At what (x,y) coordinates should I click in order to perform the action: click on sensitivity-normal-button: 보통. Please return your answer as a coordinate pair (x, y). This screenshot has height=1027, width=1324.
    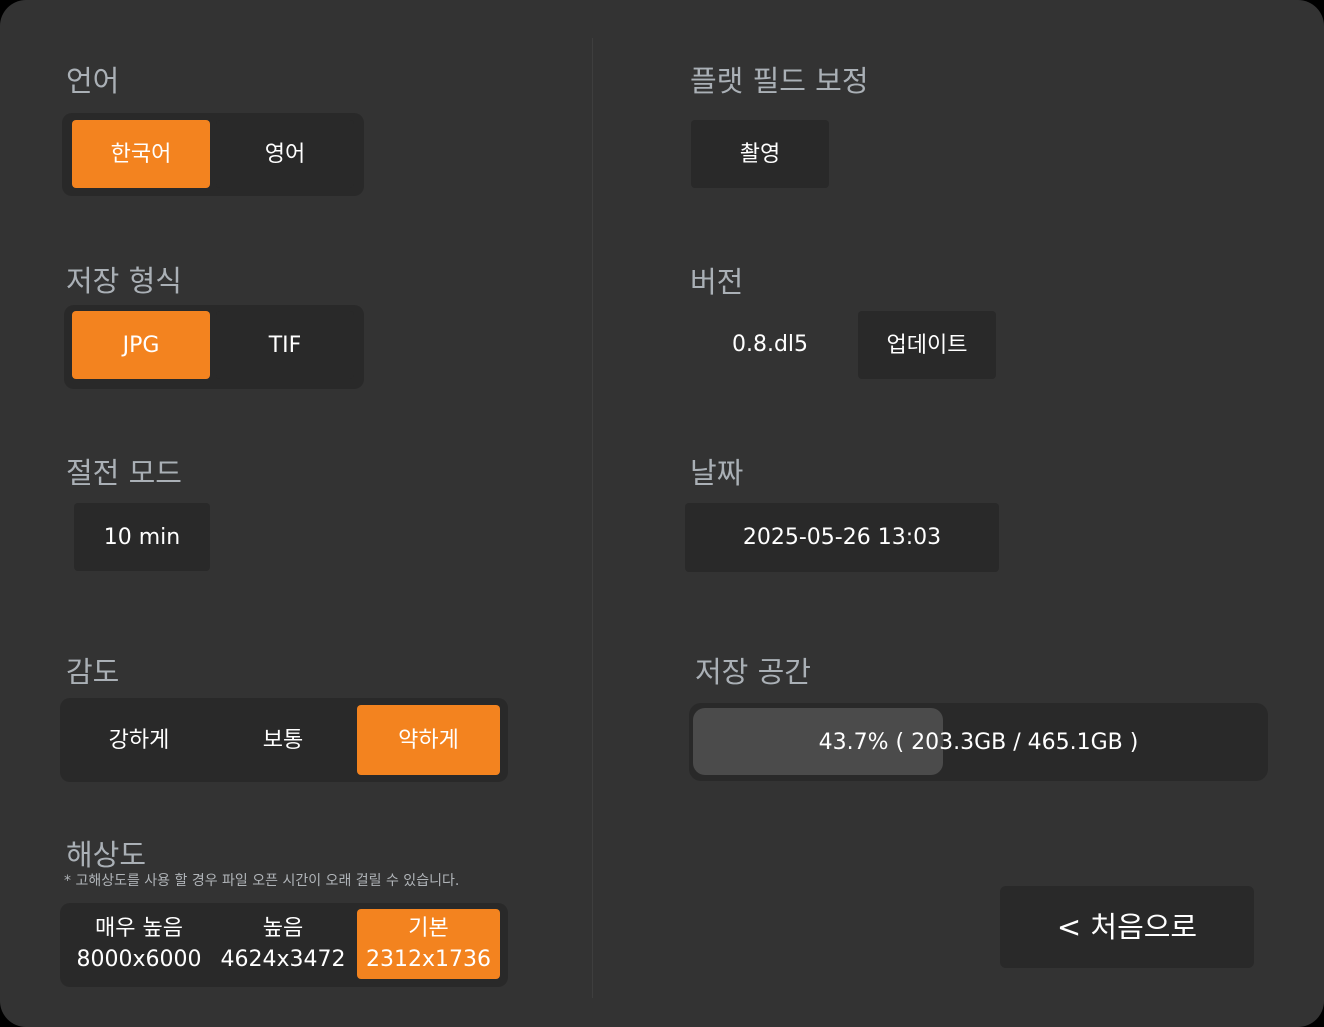
    Looking at the image, I should click on (283, 740).